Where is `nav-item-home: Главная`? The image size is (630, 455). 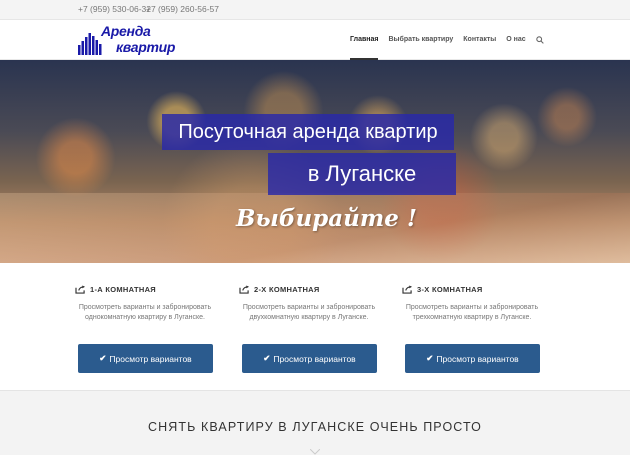 nav-item-home: Главная is located at coordinates (364, 40).